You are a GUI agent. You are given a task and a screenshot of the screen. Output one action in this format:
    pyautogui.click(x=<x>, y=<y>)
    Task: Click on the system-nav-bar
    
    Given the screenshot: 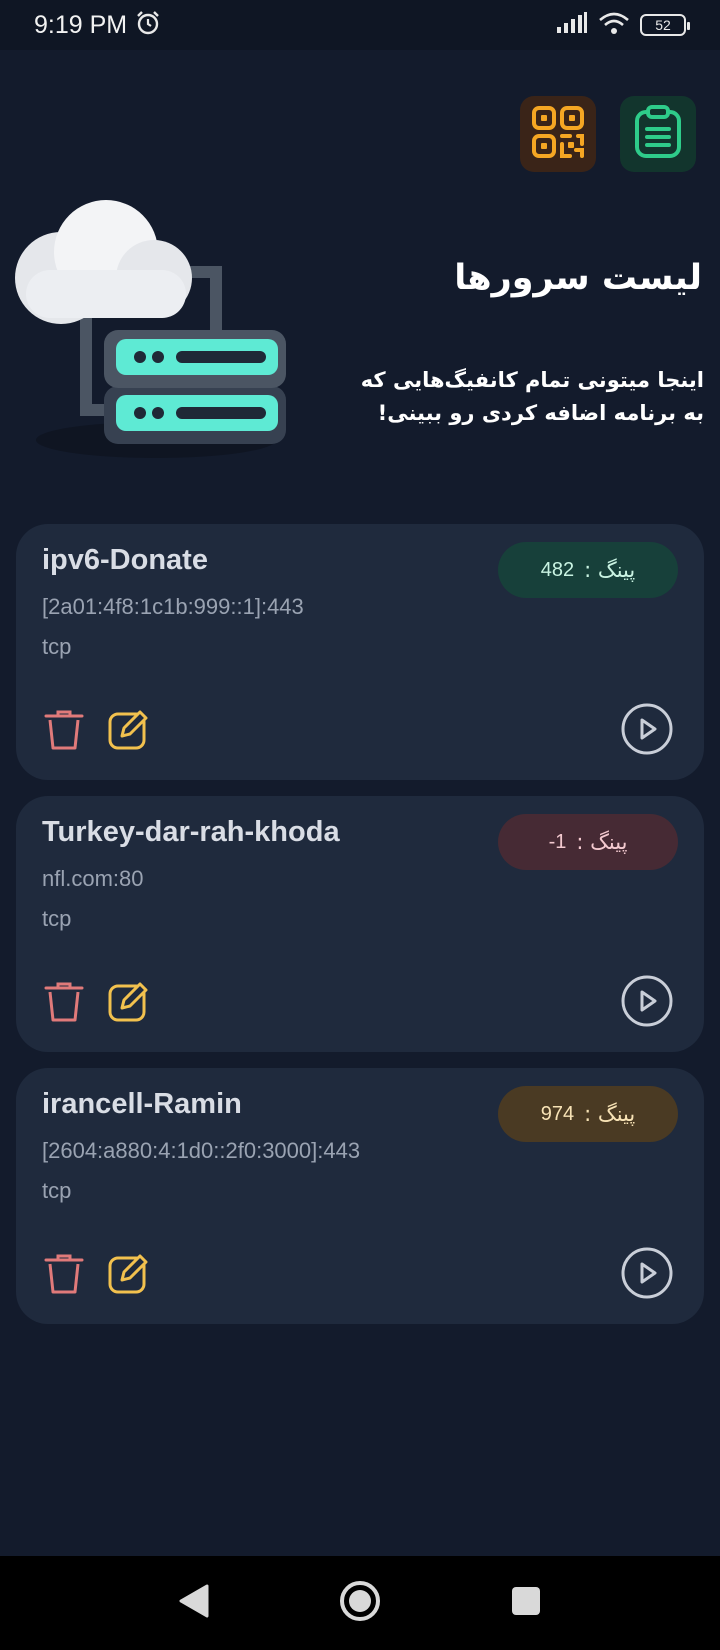 What is the action you would take?
    pyautogui.click(x=360, y=1603)
    